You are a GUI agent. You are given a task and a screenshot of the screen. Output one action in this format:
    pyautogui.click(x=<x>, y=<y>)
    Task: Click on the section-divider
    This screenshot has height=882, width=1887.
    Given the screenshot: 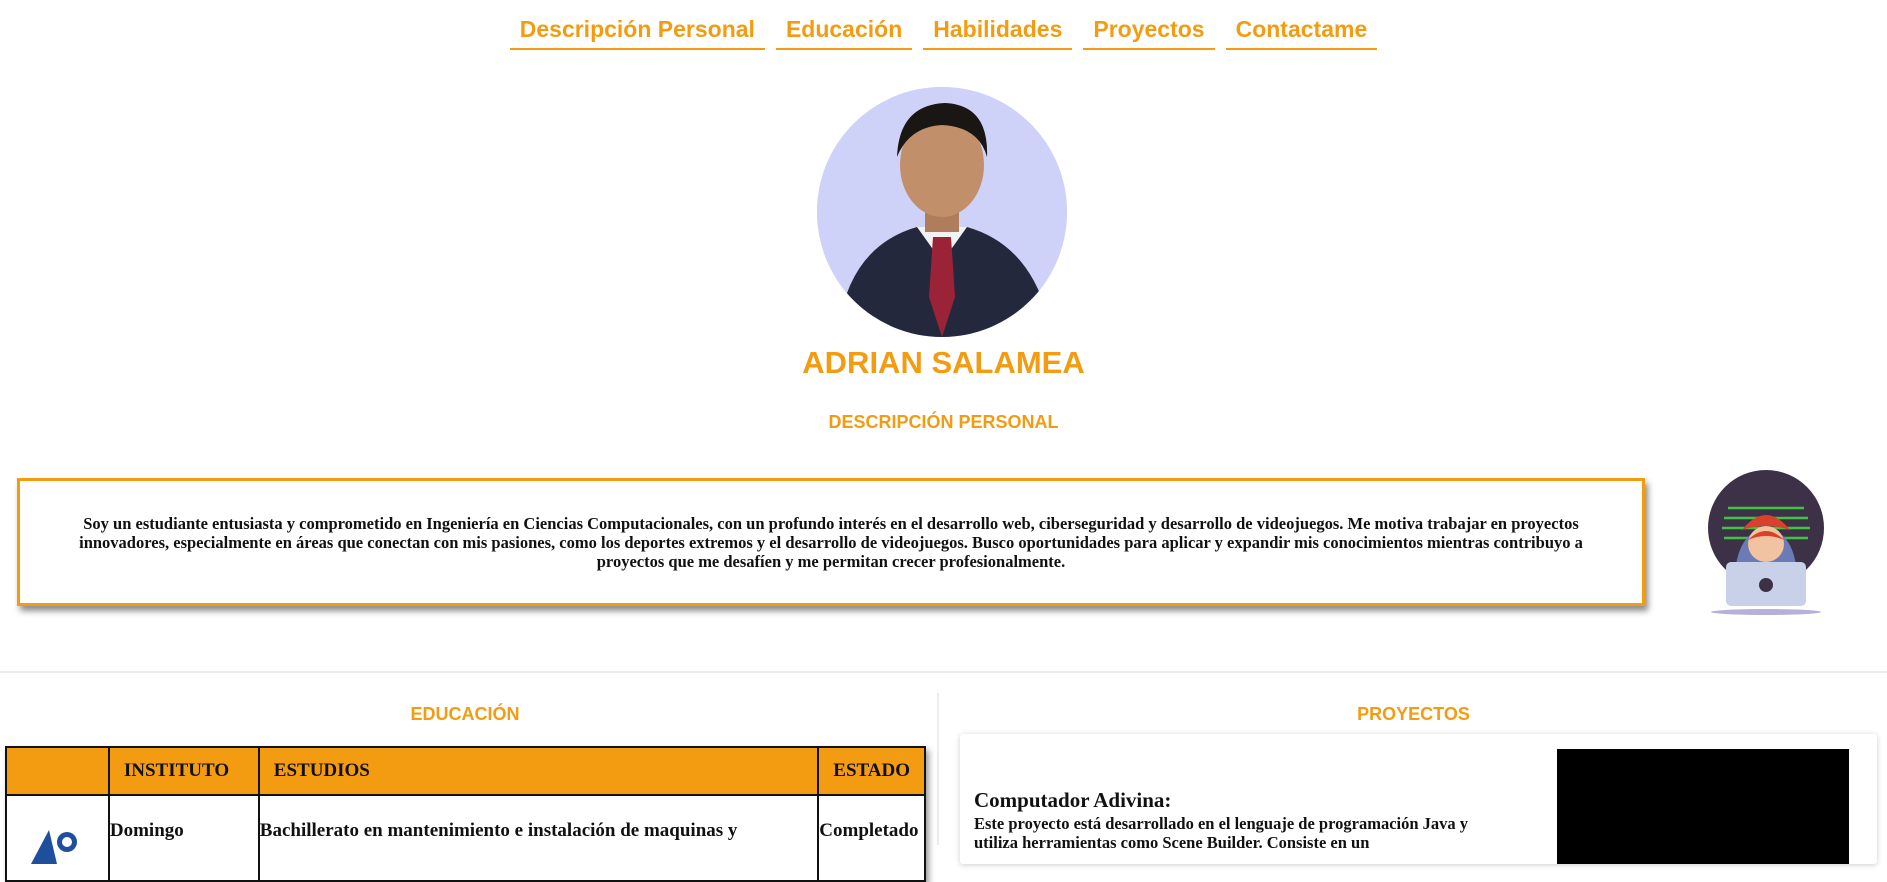 What is the action you would take?
    pyautogui.click(x=943, y=672)
    